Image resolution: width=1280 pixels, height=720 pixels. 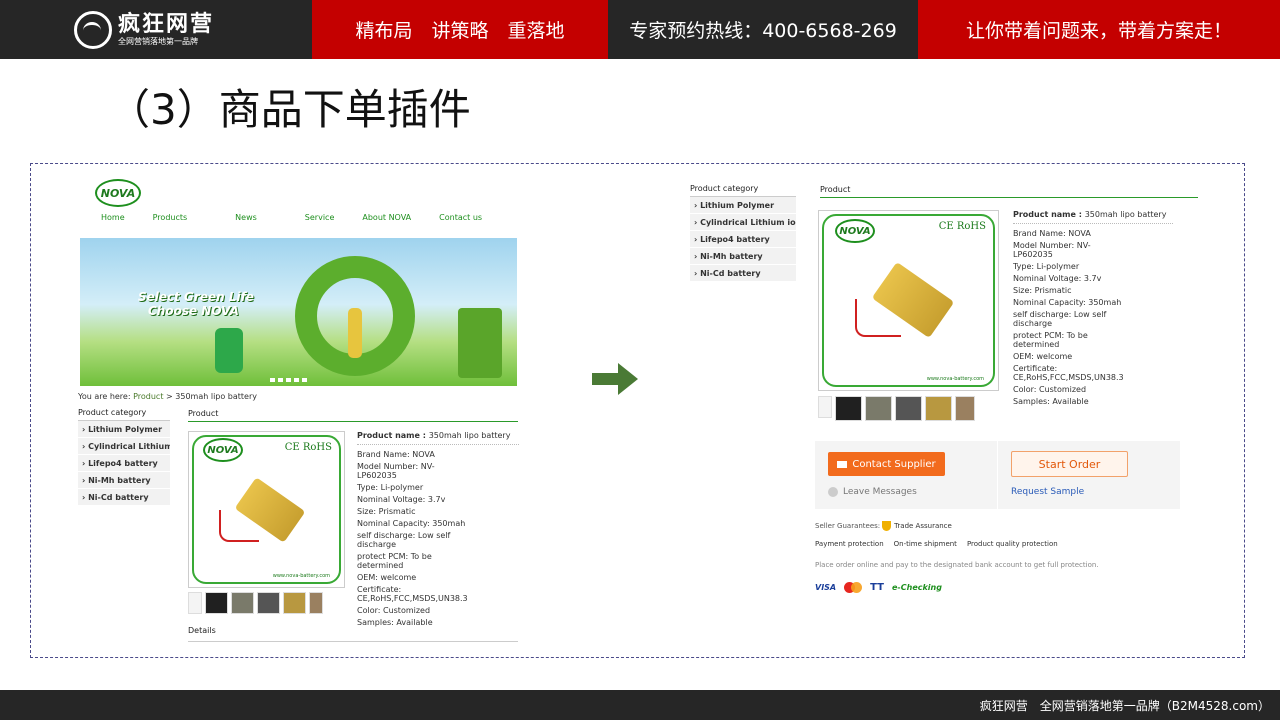 What do you see at coordinates (925, 544) in the screenshot?
I see `guarantee-item: On-time shipment` at bounding box center [925, 544].